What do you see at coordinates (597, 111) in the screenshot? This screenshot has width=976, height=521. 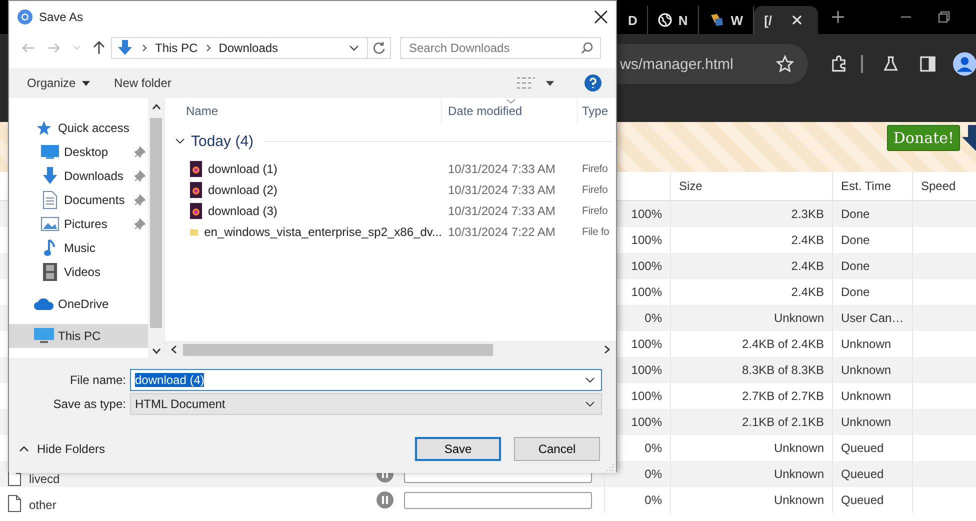 I see `column-header: Type` at bounding box center [597, 111].